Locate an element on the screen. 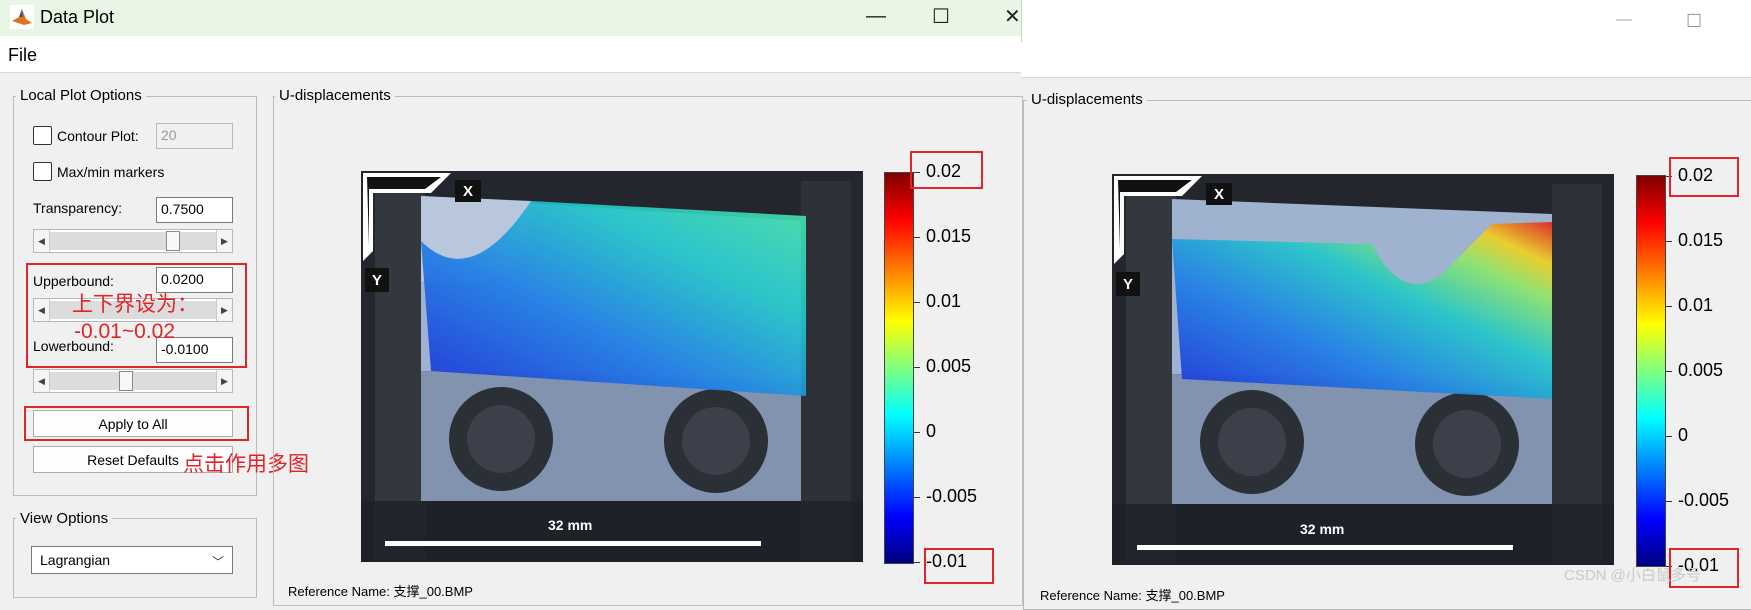 The width and height of the screenshot is (1751, 610). left-x-axis-tag: X is located at coordinates (468, 191).